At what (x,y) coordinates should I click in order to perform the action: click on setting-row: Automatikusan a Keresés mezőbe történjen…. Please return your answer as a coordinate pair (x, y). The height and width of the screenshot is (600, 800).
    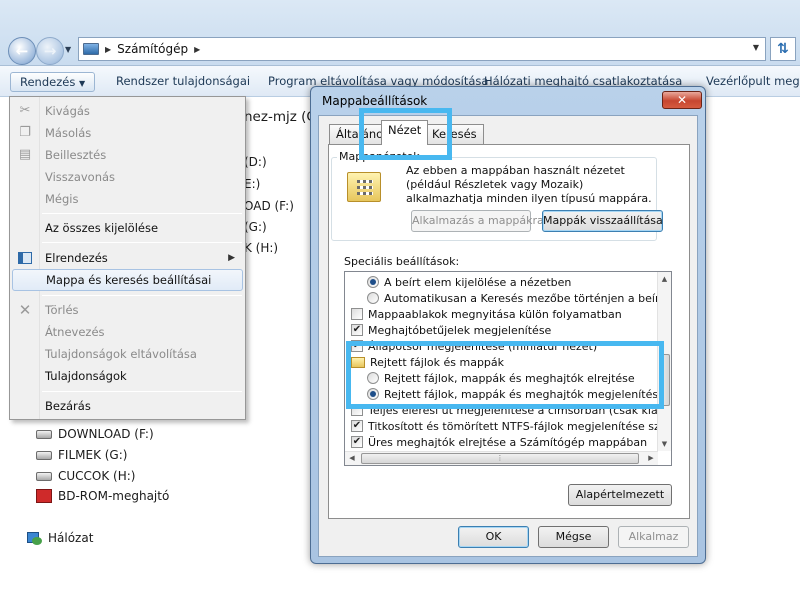
    Looking at the image, I should click on (519, 298).